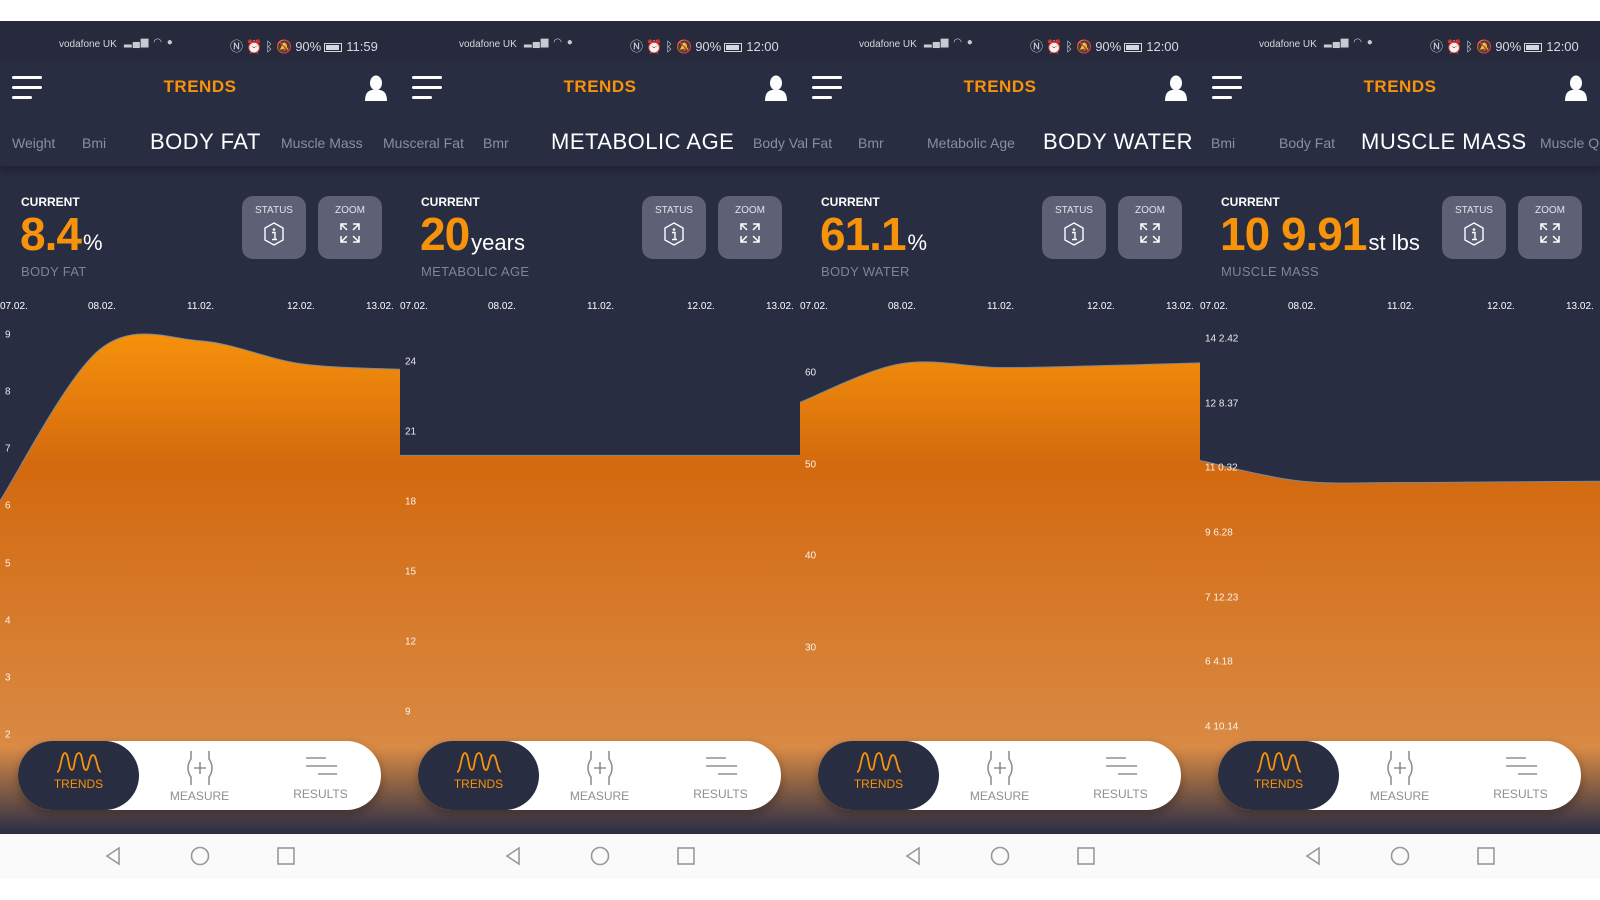  Describe the element at coordinates (549, 42) in the screenshot. I see `signal-wifi-icons: ▂▄▆ ◠ ●` at that location.